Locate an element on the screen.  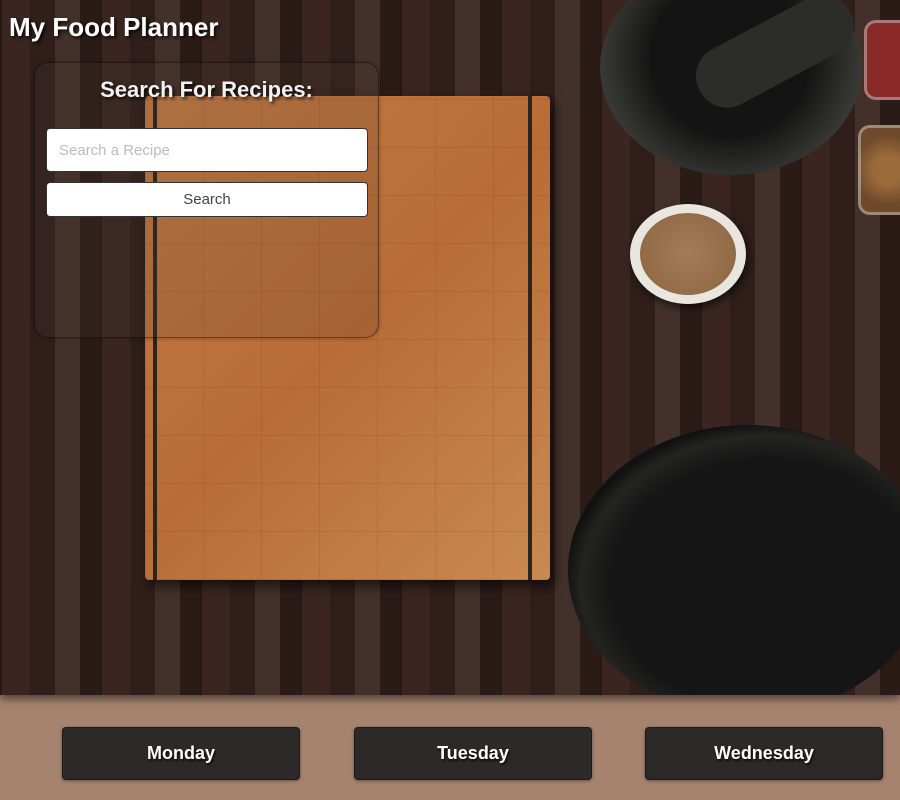
search-button: Search is located at coordinates (207, 199).